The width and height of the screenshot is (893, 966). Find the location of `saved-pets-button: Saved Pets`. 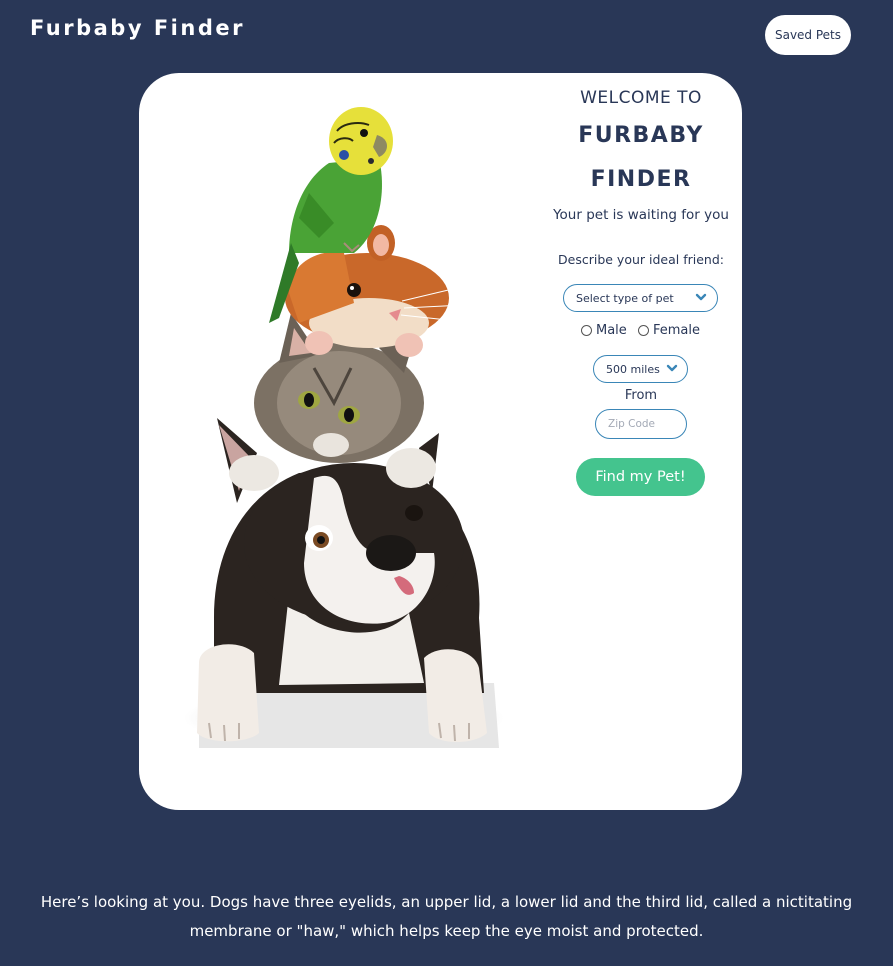

saved-pets-button: Saved Pets is located at coordinates (808, 35).